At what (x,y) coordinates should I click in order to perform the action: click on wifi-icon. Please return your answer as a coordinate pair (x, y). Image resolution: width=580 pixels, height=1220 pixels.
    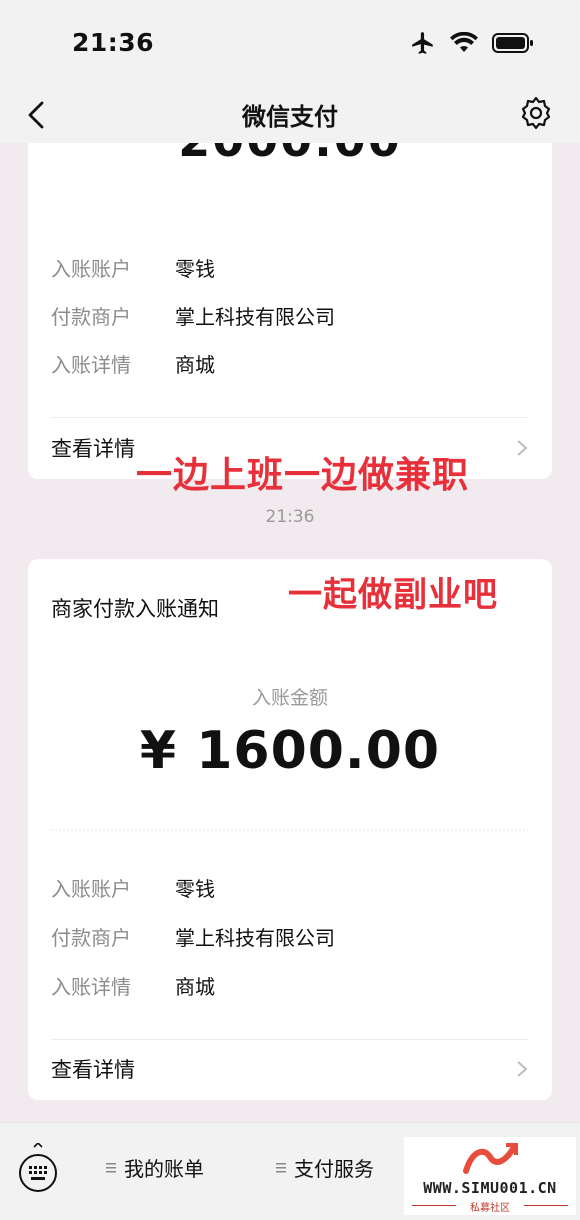
    Looking at the image, I should click on (464, 42).